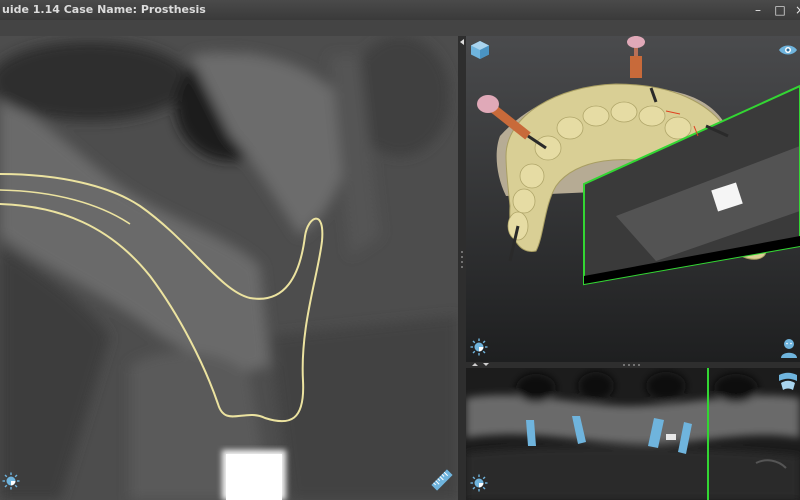  Describe the element at coordinates (671, 437) in the screenshot. I see `implant-artifact` at that location.